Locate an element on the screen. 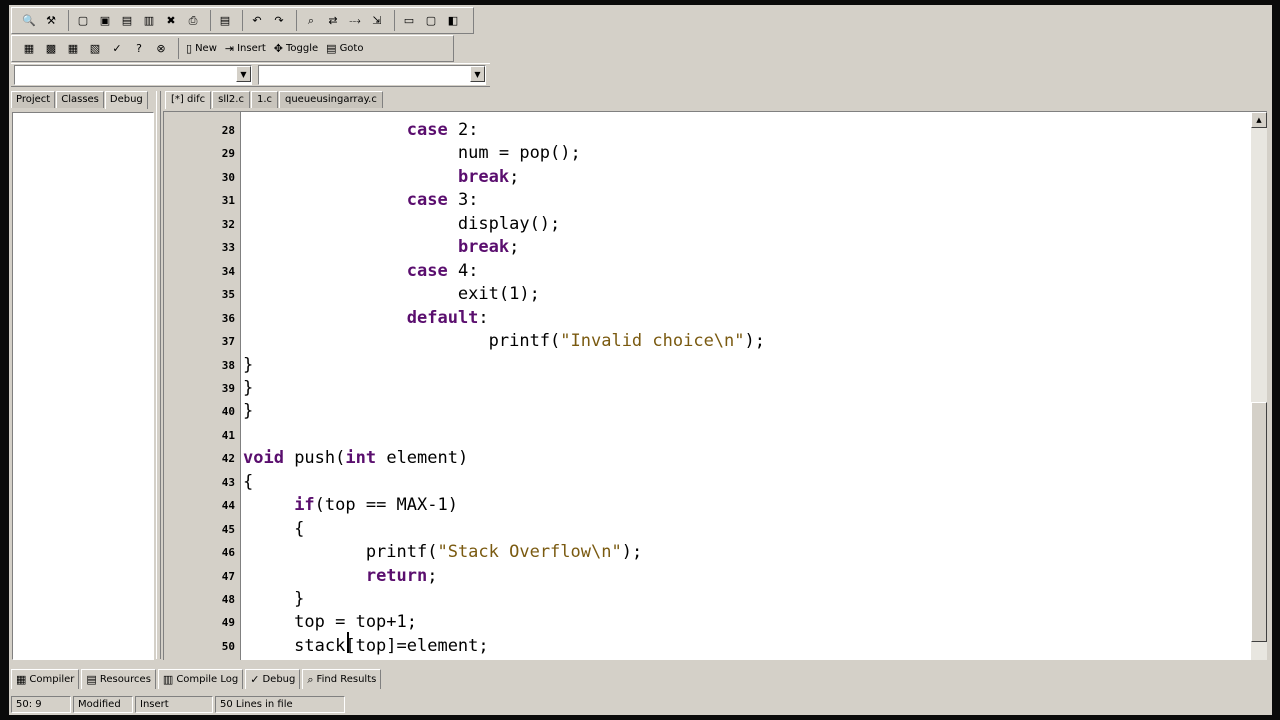 This screenshot has height=720, width=1280. help-icon: ? is located at coordinates (139, 49).